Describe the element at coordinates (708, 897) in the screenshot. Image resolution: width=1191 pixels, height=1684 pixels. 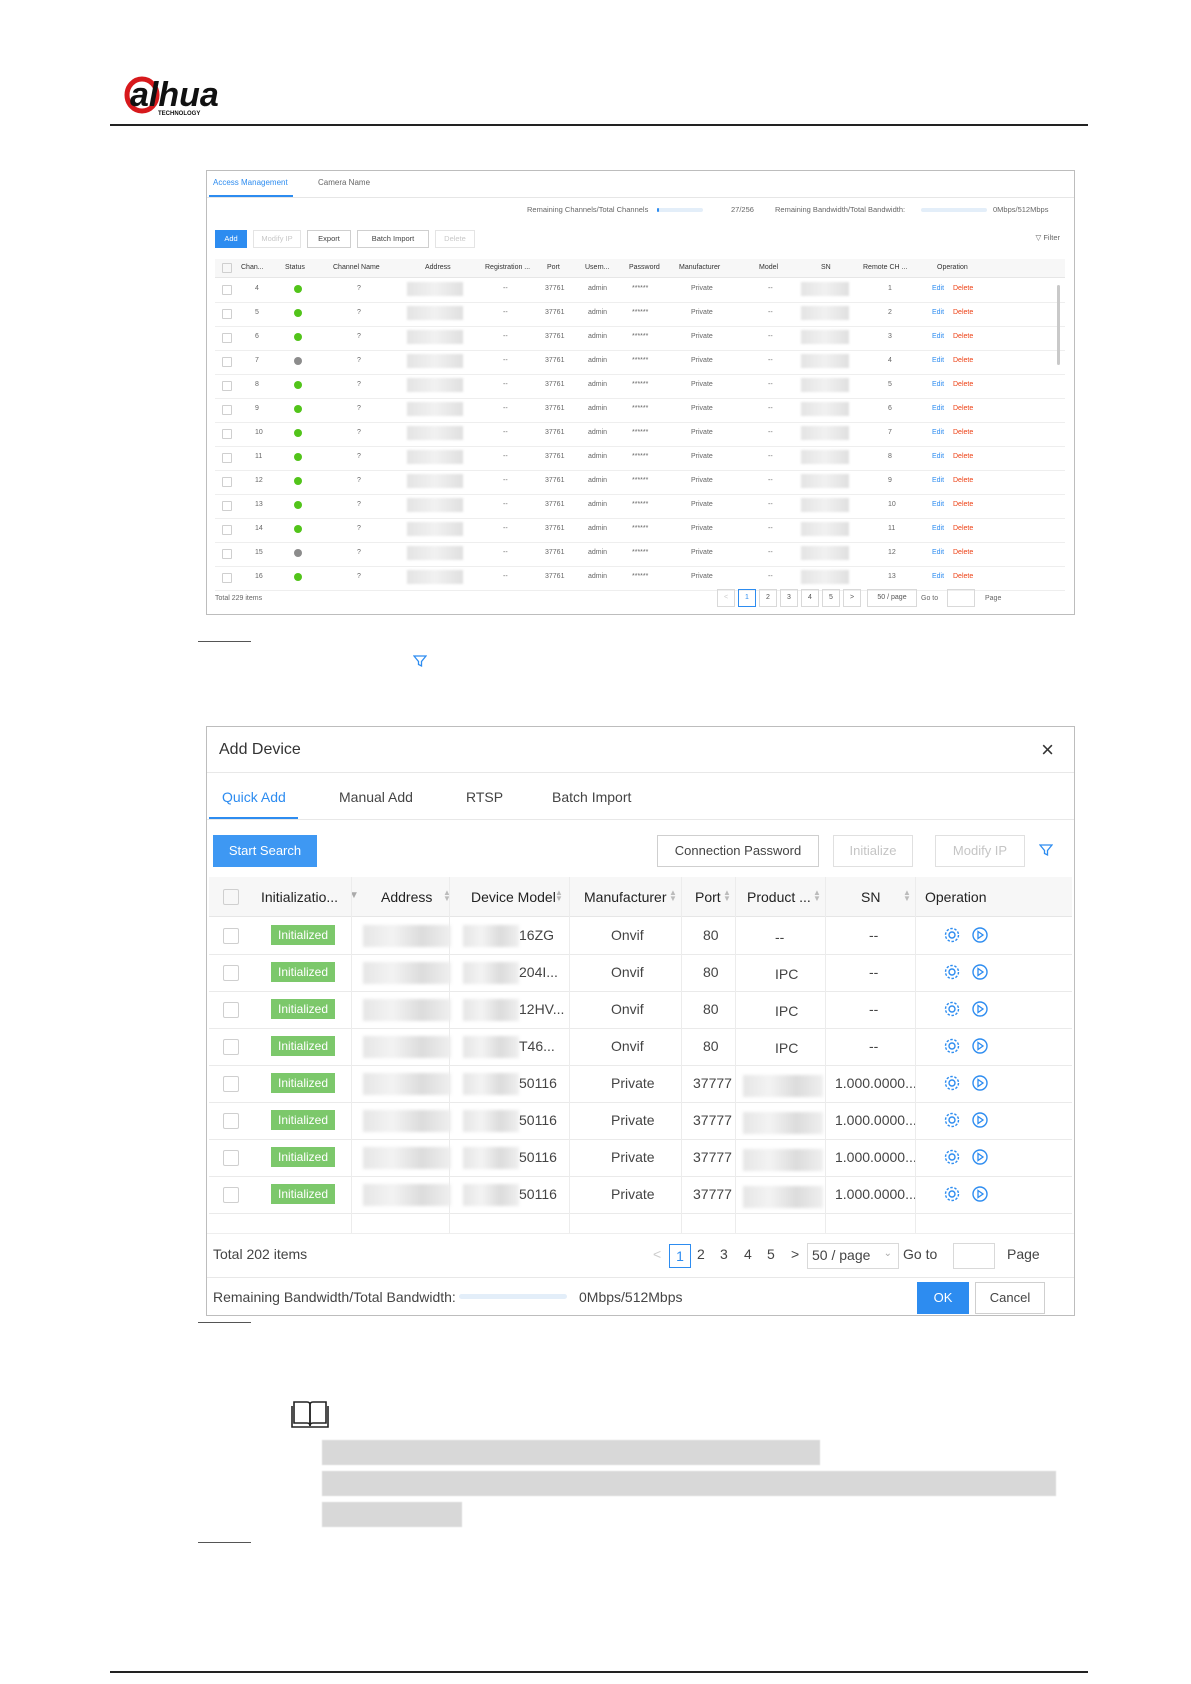
I see `col-port: Port` at that location.